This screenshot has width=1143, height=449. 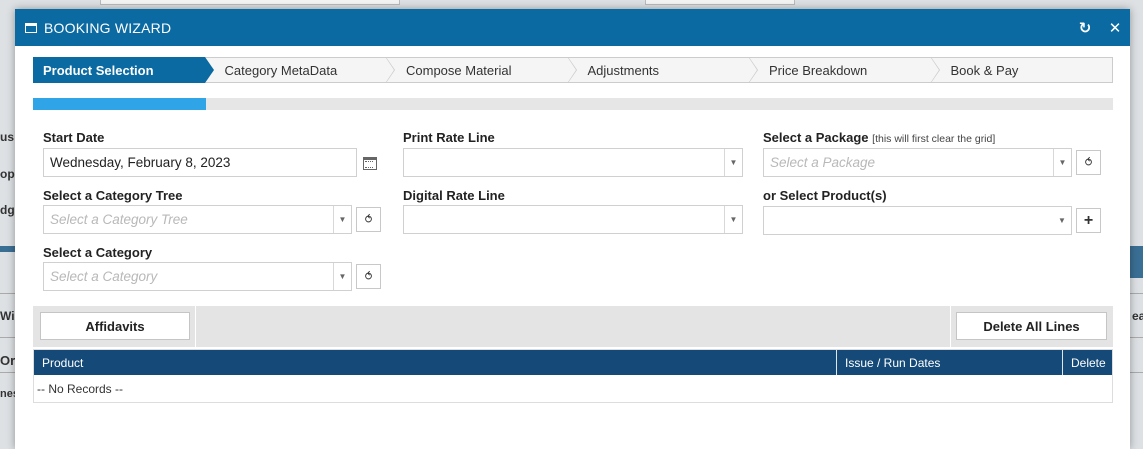 I want to click on products-label: or Select Product(s), so click(x=825, y=195).